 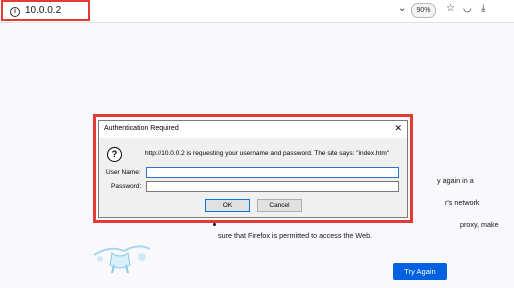 I want to click on save-pocket-icon: ◡, so click(x=467, y=8).